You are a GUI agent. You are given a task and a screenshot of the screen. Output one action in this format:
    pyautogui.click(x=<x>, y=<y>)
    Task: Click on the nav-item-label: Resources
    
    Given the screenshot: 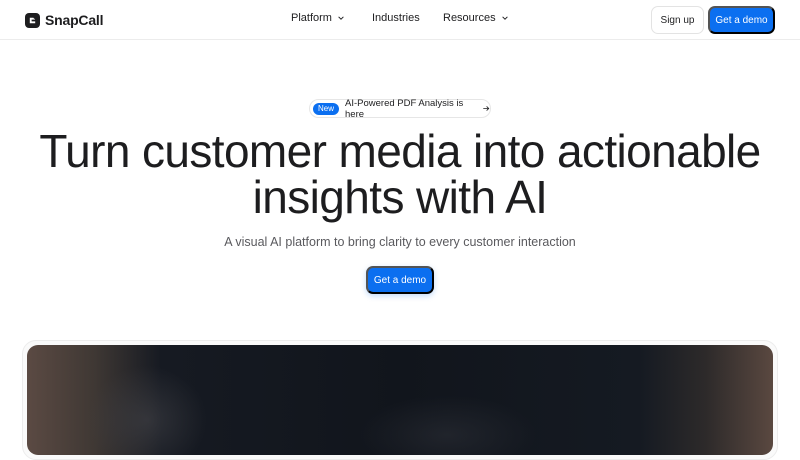 What is the action you would take?
    pyautogui.click(x=469, y=18)
    